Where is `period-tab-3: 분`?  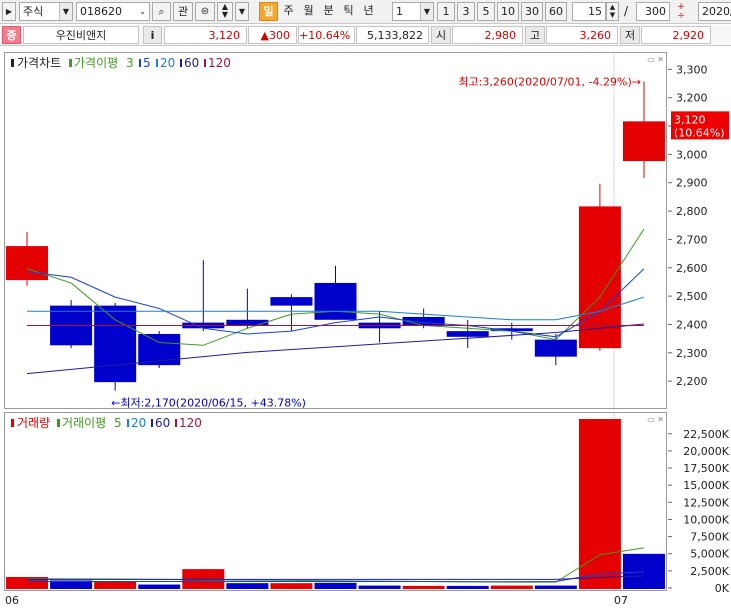
period-tab-3: 분 is located at coordinates (328, 11).